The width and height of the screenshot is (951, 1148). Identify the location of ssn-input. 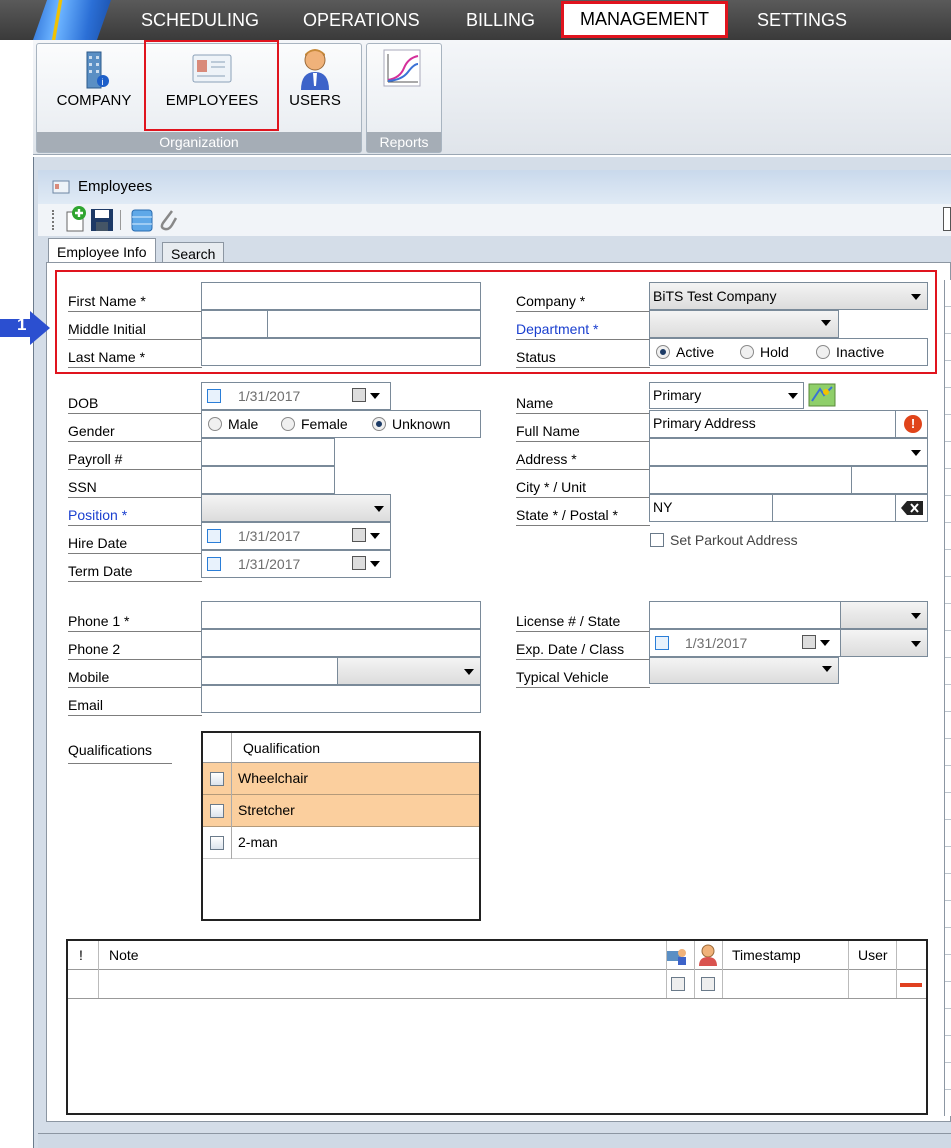
(268, 480).